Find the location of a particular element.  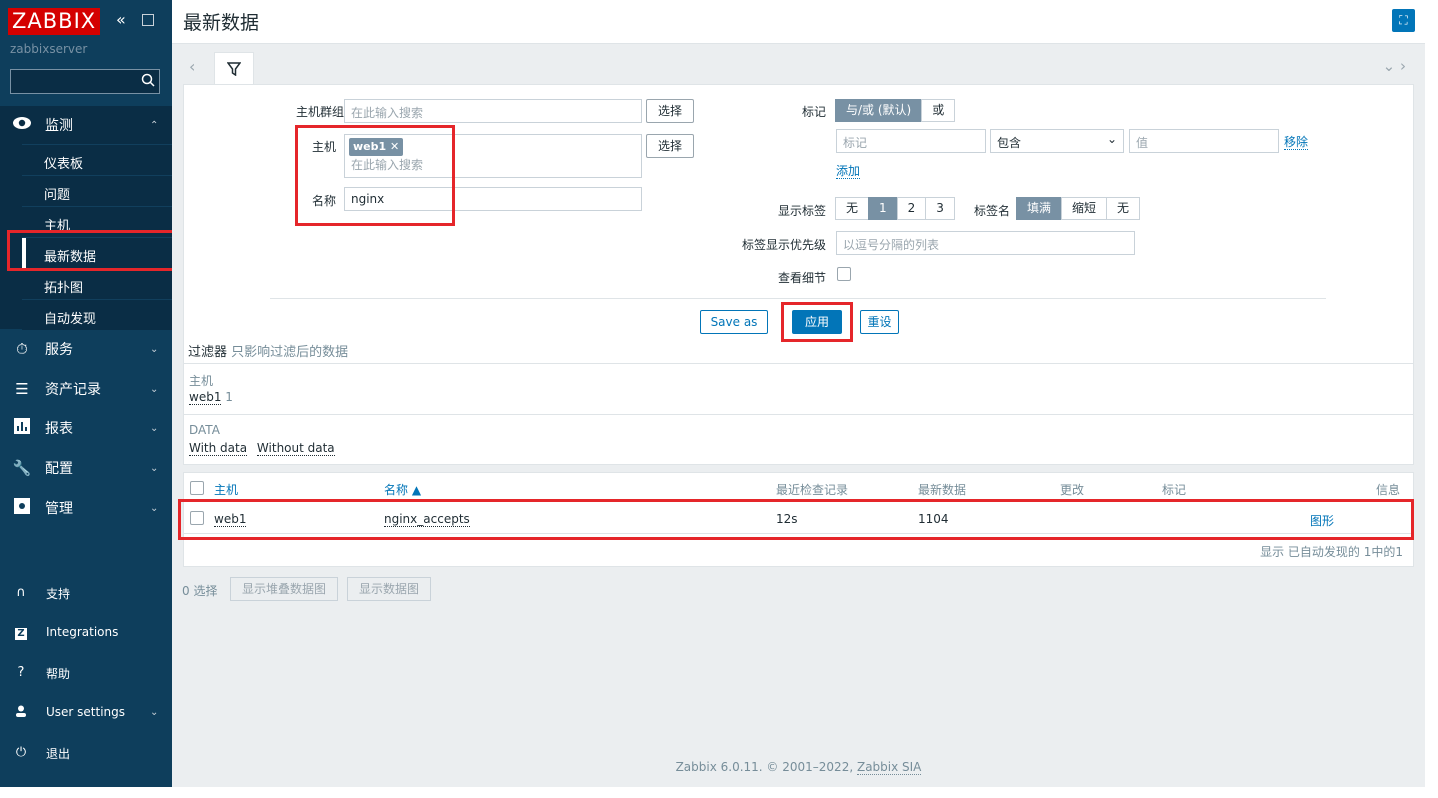

tag-name-option: 填满 is located at coordinates (1039, 208).